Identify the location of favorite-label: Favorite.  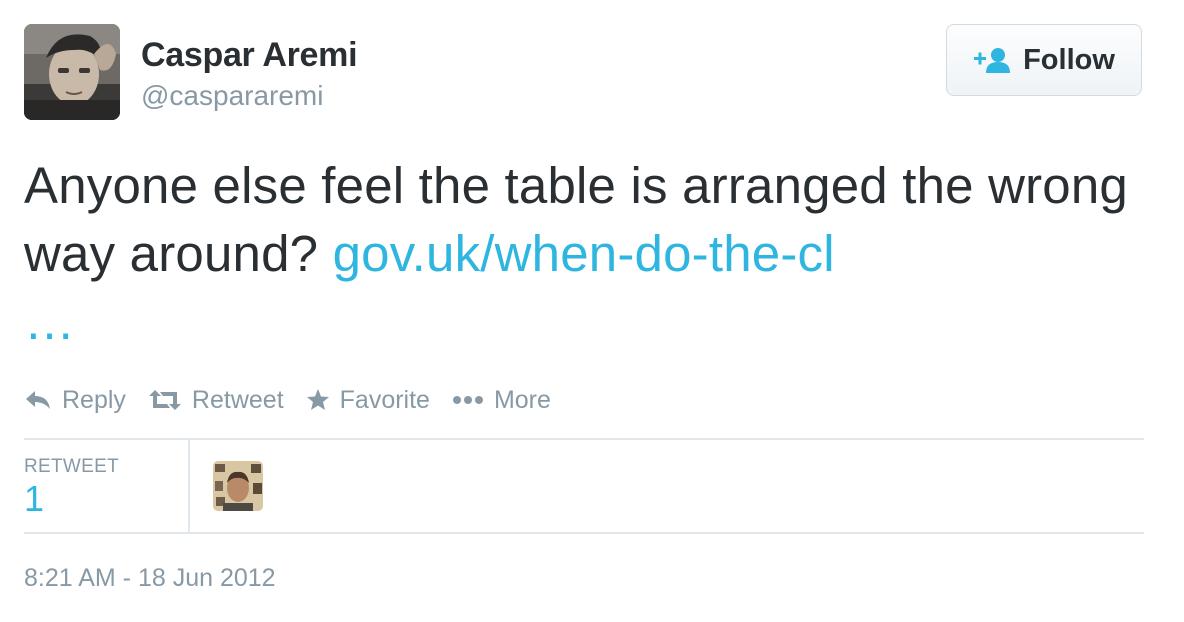
(384, 399).